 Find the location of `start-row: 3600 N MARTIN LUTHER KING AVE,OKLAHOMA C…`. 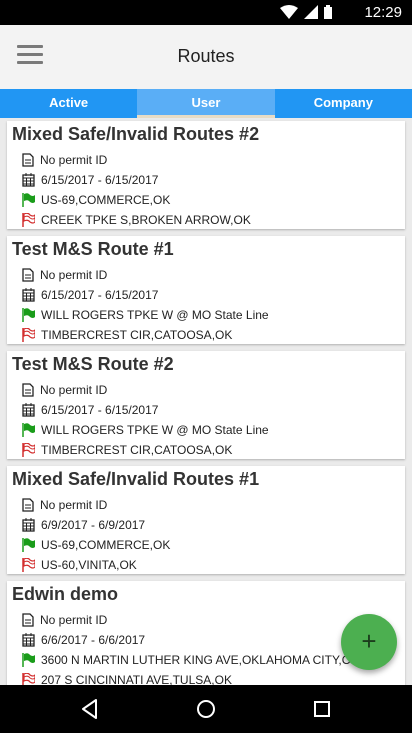

start-row: 3600 N MARTIN LUTHER KING AVE,OKLAHOMA C… is located at coordinates (190, 660).